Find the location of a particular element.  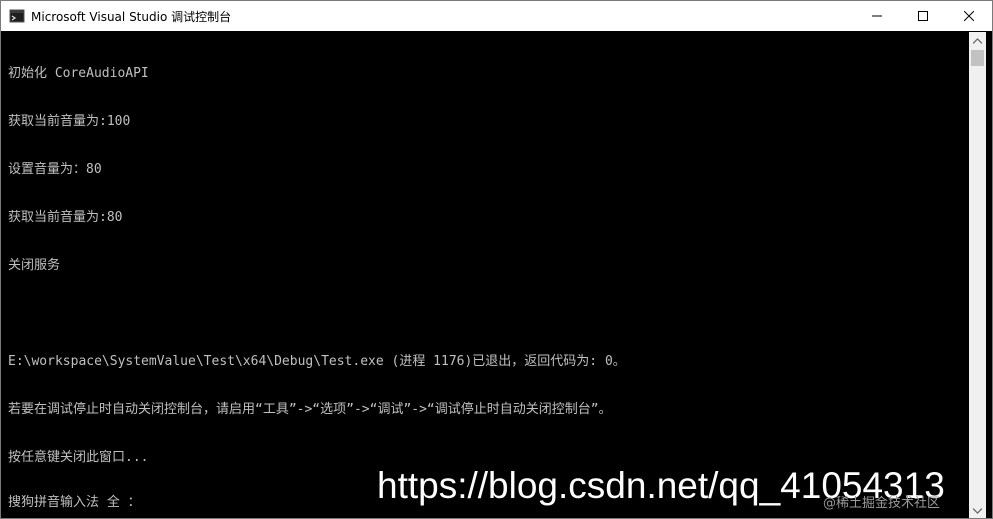

scroll-down-button is located at coordinates (977, 510).